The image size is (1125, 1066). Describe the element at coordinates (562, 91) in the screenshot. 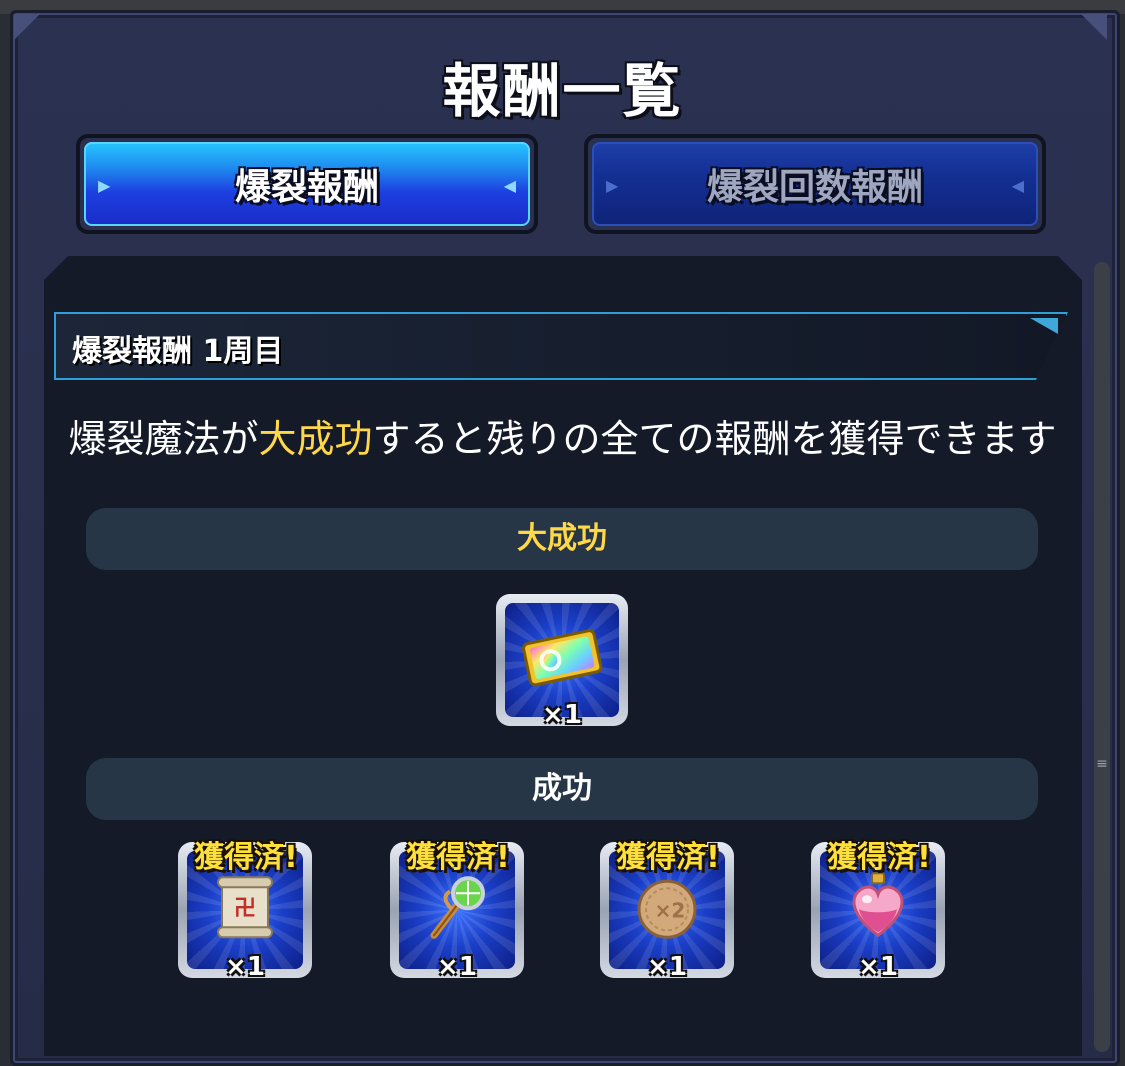

I see `panel-title: 報酬一覧` at that location.